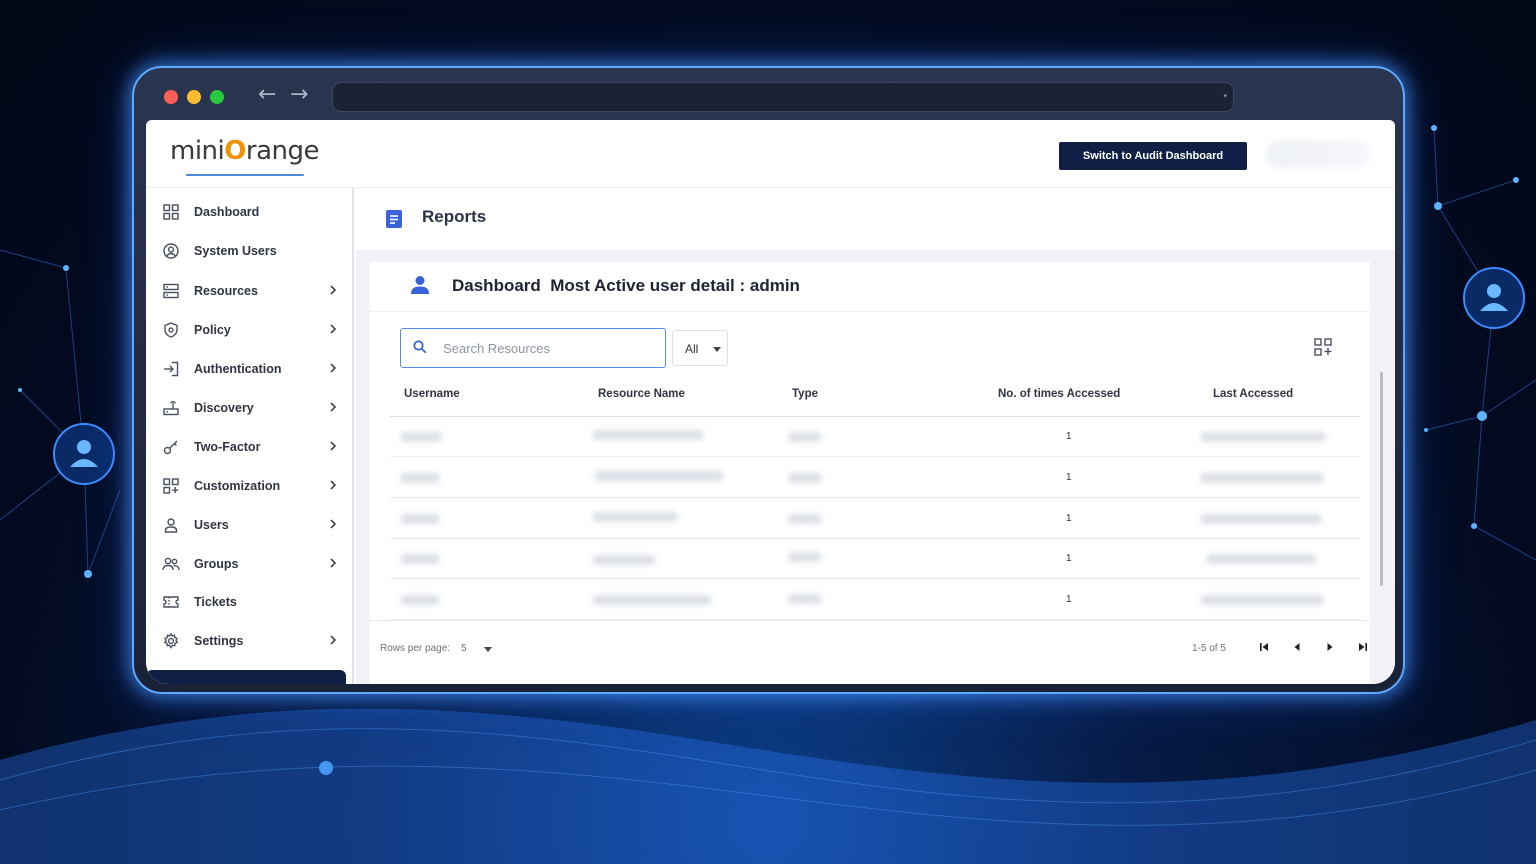  Describe the element at coordinates (464, 648) in the screenshot. I see `rows-per-page-select: 5` at that location.